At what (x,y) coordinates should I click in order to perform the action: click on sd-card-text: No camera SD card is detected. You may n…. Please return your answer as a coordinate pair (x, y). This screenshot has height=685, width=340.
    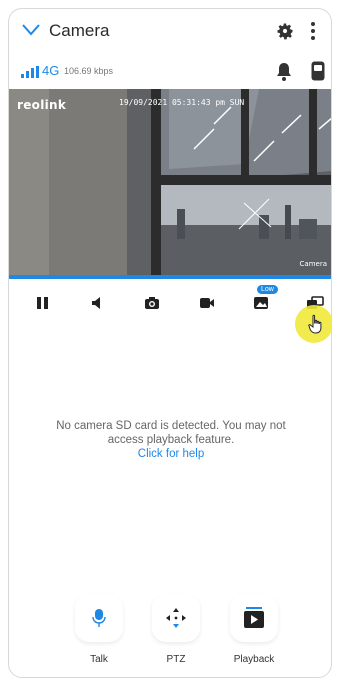
    Looking at the image, I should click on (171, 433).